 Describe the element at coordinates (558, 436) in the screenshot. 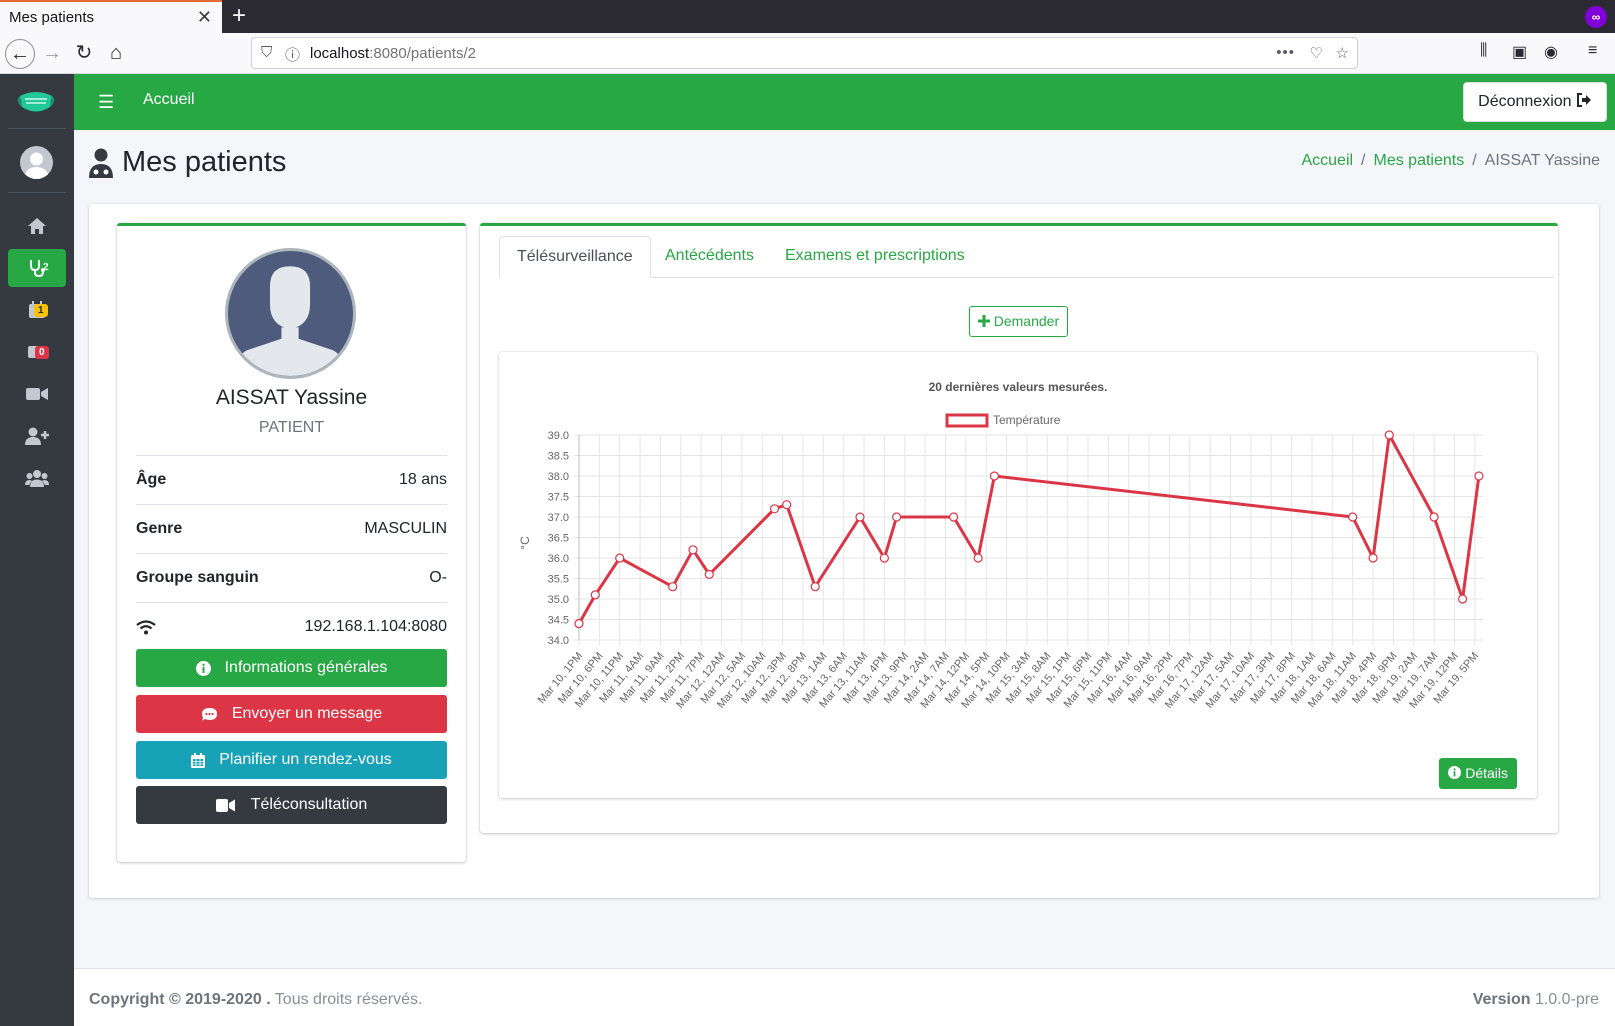

I see `y-tick-label: 39.0` at that location.